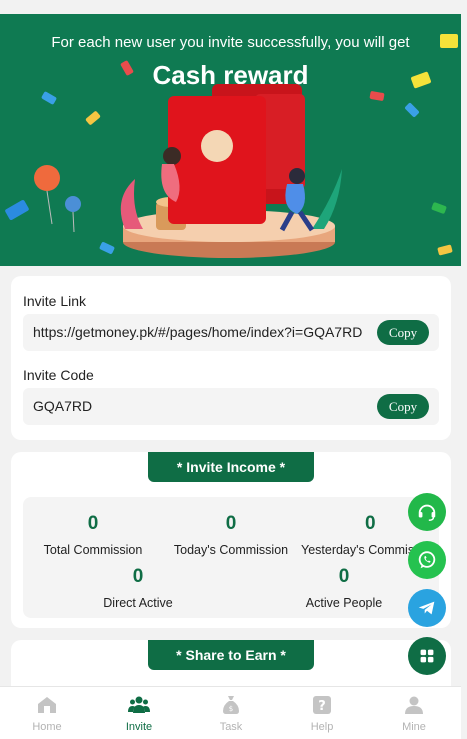 The height and width of the screenshot is (739, 467). Describe the element at coordinates (47, 705) in the screenshot. I see `home-icon` at that location.